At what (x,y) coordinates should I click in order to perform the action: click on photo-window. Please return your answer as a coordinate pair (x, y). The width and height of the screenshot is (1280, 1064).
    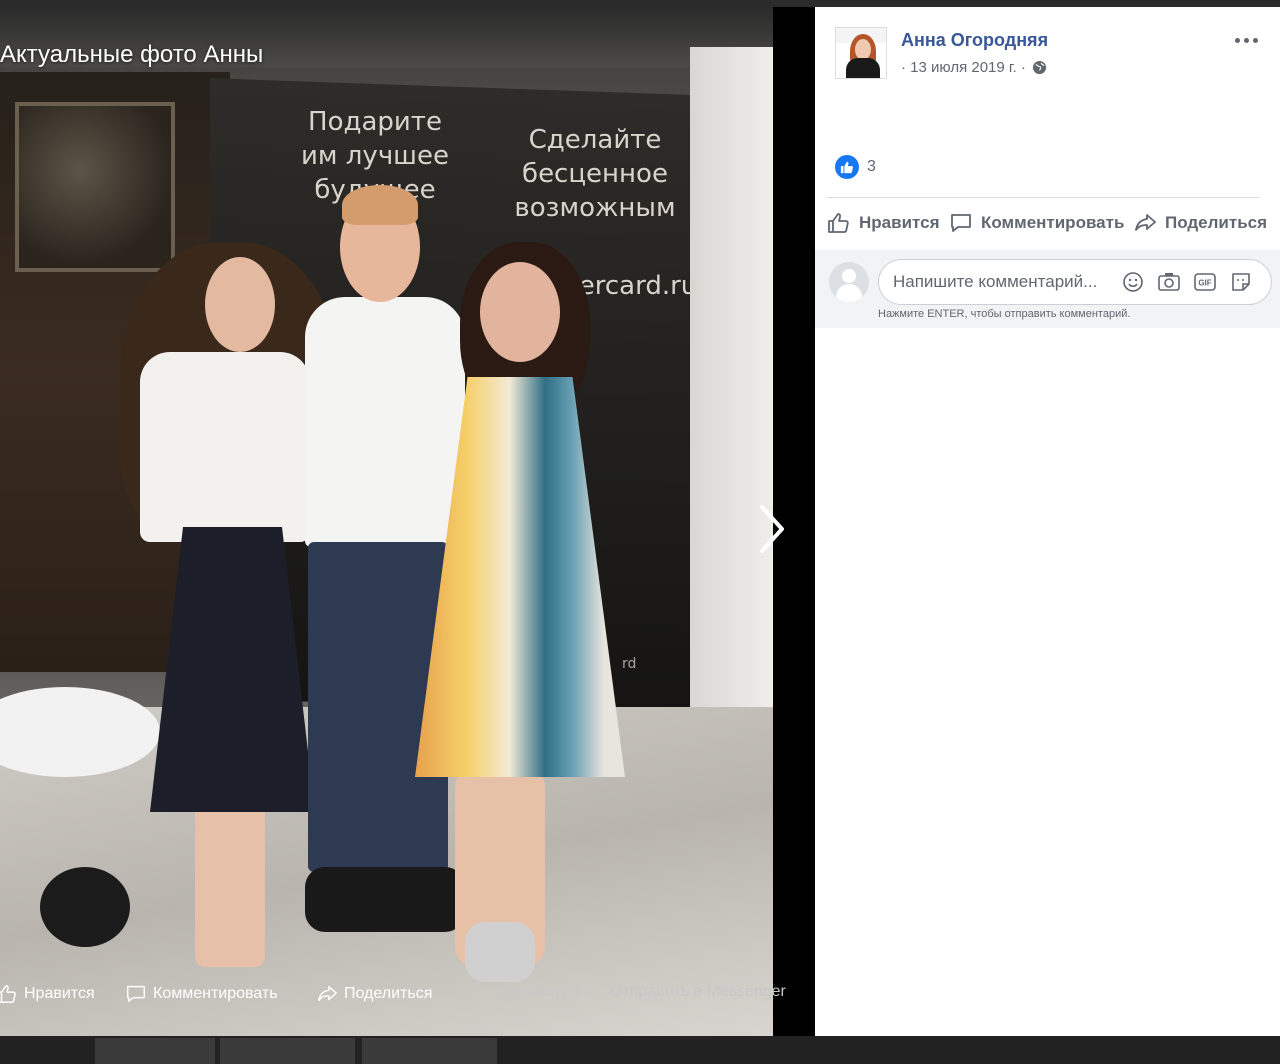
    Looking at the image, I should click on (95, 187).